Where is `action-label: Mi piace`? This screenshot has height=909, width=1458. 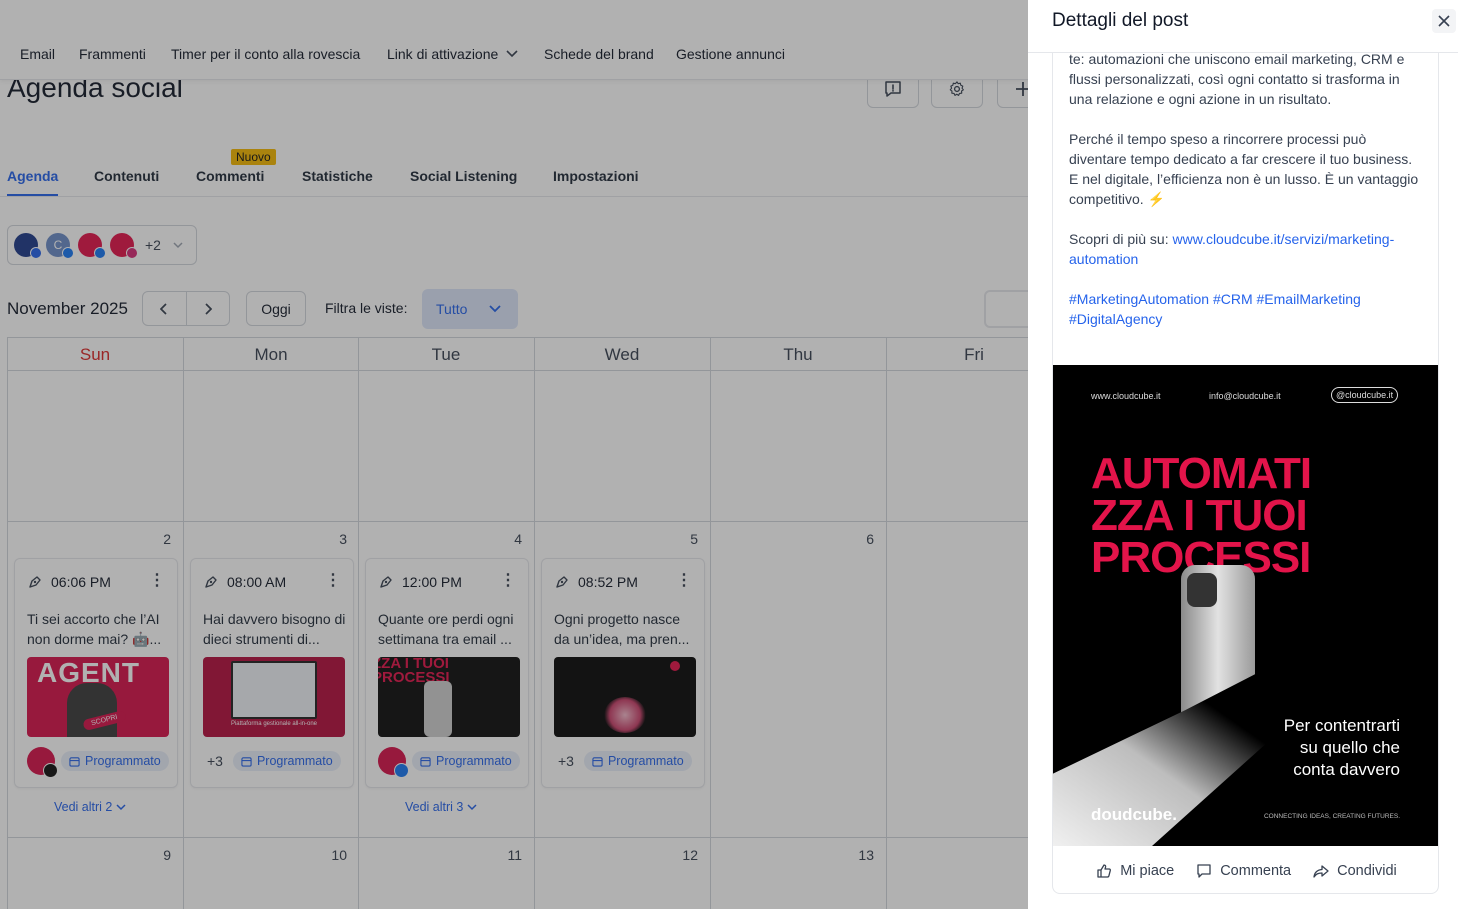
action-label: Mi piace is located at coordinates (1147, 870).